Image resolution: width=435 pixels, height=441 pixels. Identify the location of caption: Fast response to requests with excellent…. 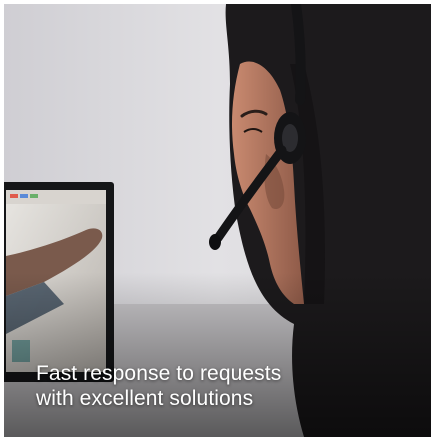
(216, 386).